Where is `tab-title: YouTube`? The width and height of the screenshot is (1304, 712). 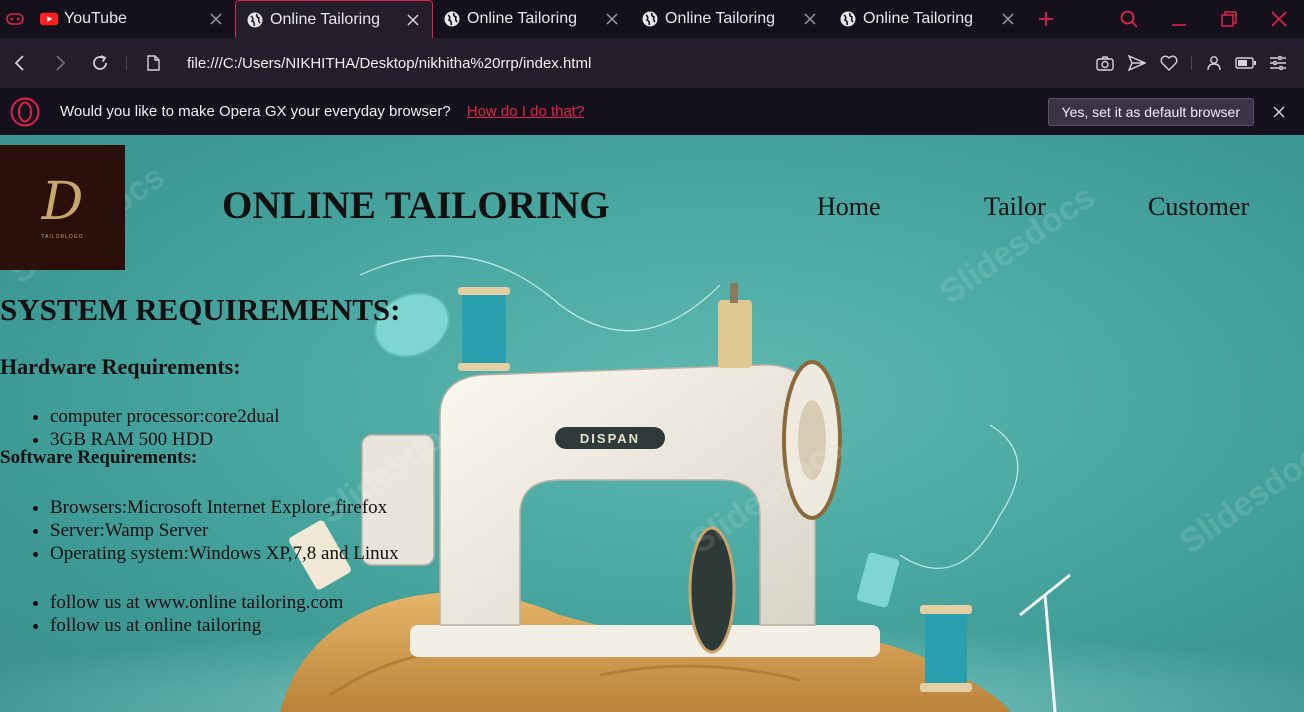 tab-title: YouTube is located at coordinates (95, 18).